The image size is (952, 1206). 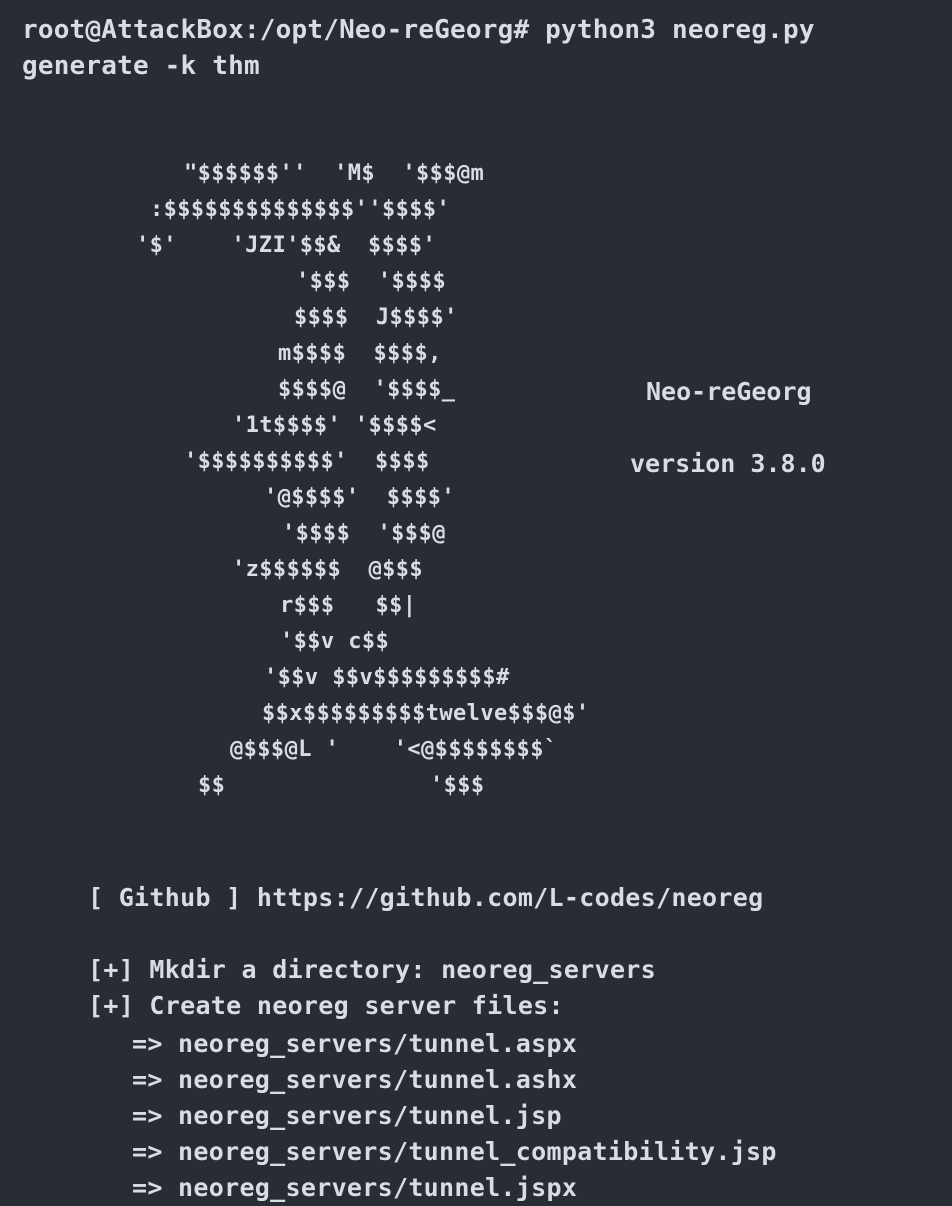 I want to click on ascii-art-line: '$$$$ '$$$@, so click(x=364, y=533).